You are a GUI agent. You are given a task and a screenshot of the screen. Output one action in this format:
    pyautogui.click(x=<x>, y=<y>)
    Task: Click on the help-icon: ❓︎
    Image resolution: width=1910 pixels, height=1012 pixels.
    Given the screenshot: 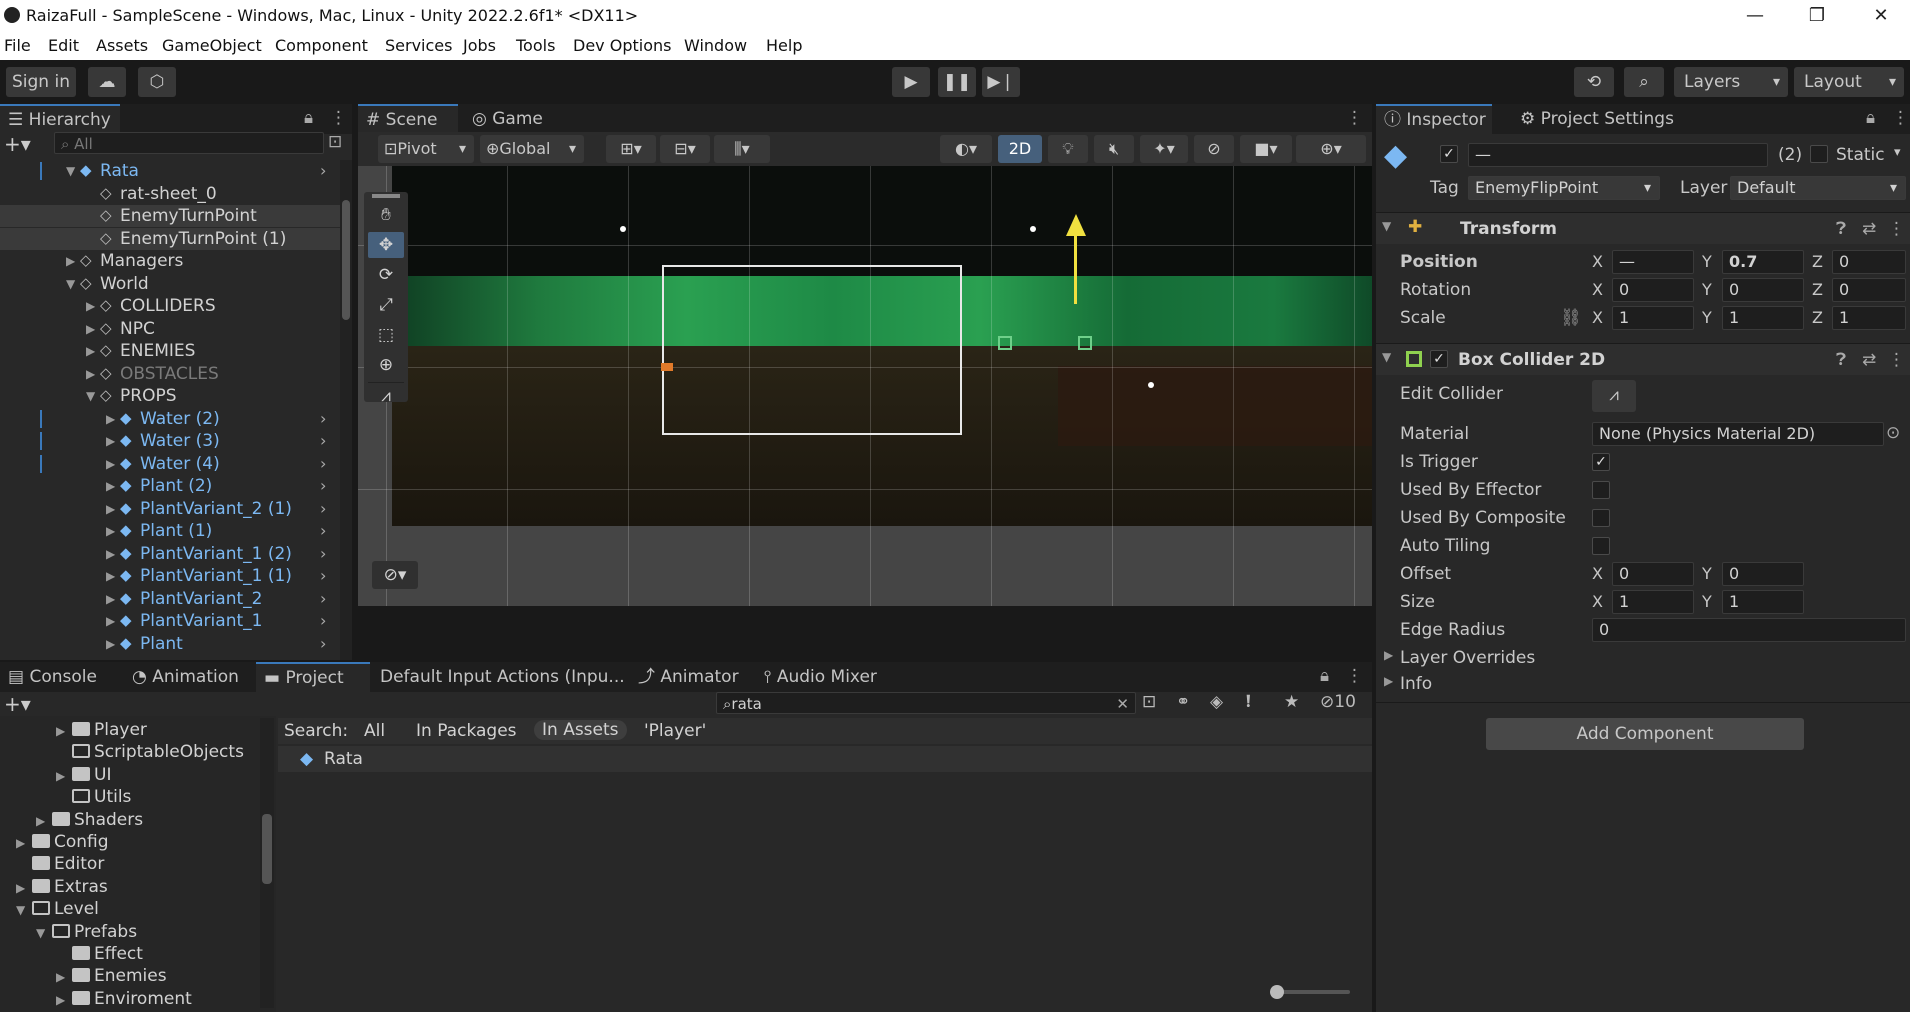 What is the action you would take?
    pyautogui.click(x=1841, y=229)
    